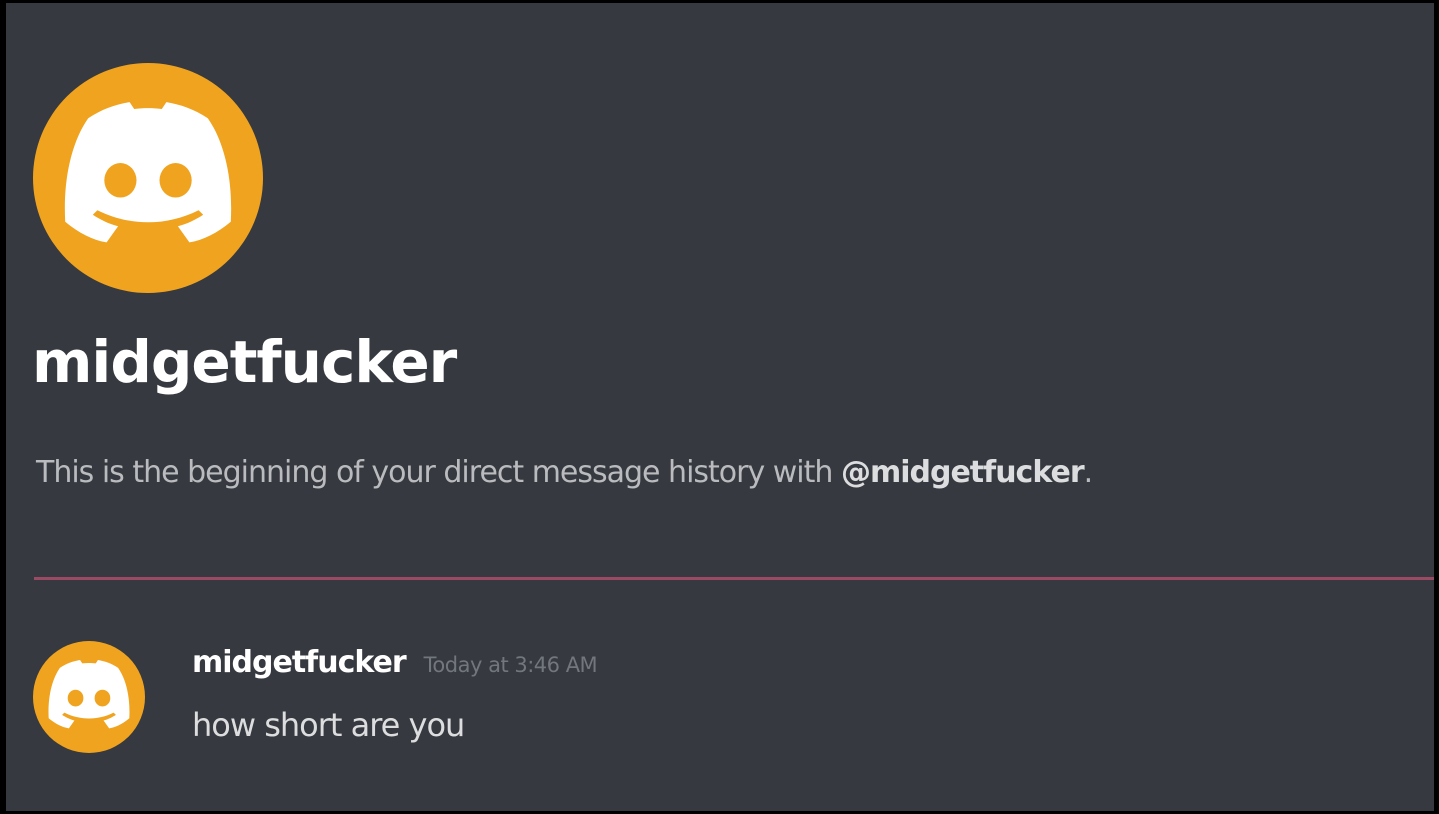  What do you see at coordinates (1088, 472) in the screenshot?
I see `dm-intro-suffix: .` at bounding box center [1088, 472].